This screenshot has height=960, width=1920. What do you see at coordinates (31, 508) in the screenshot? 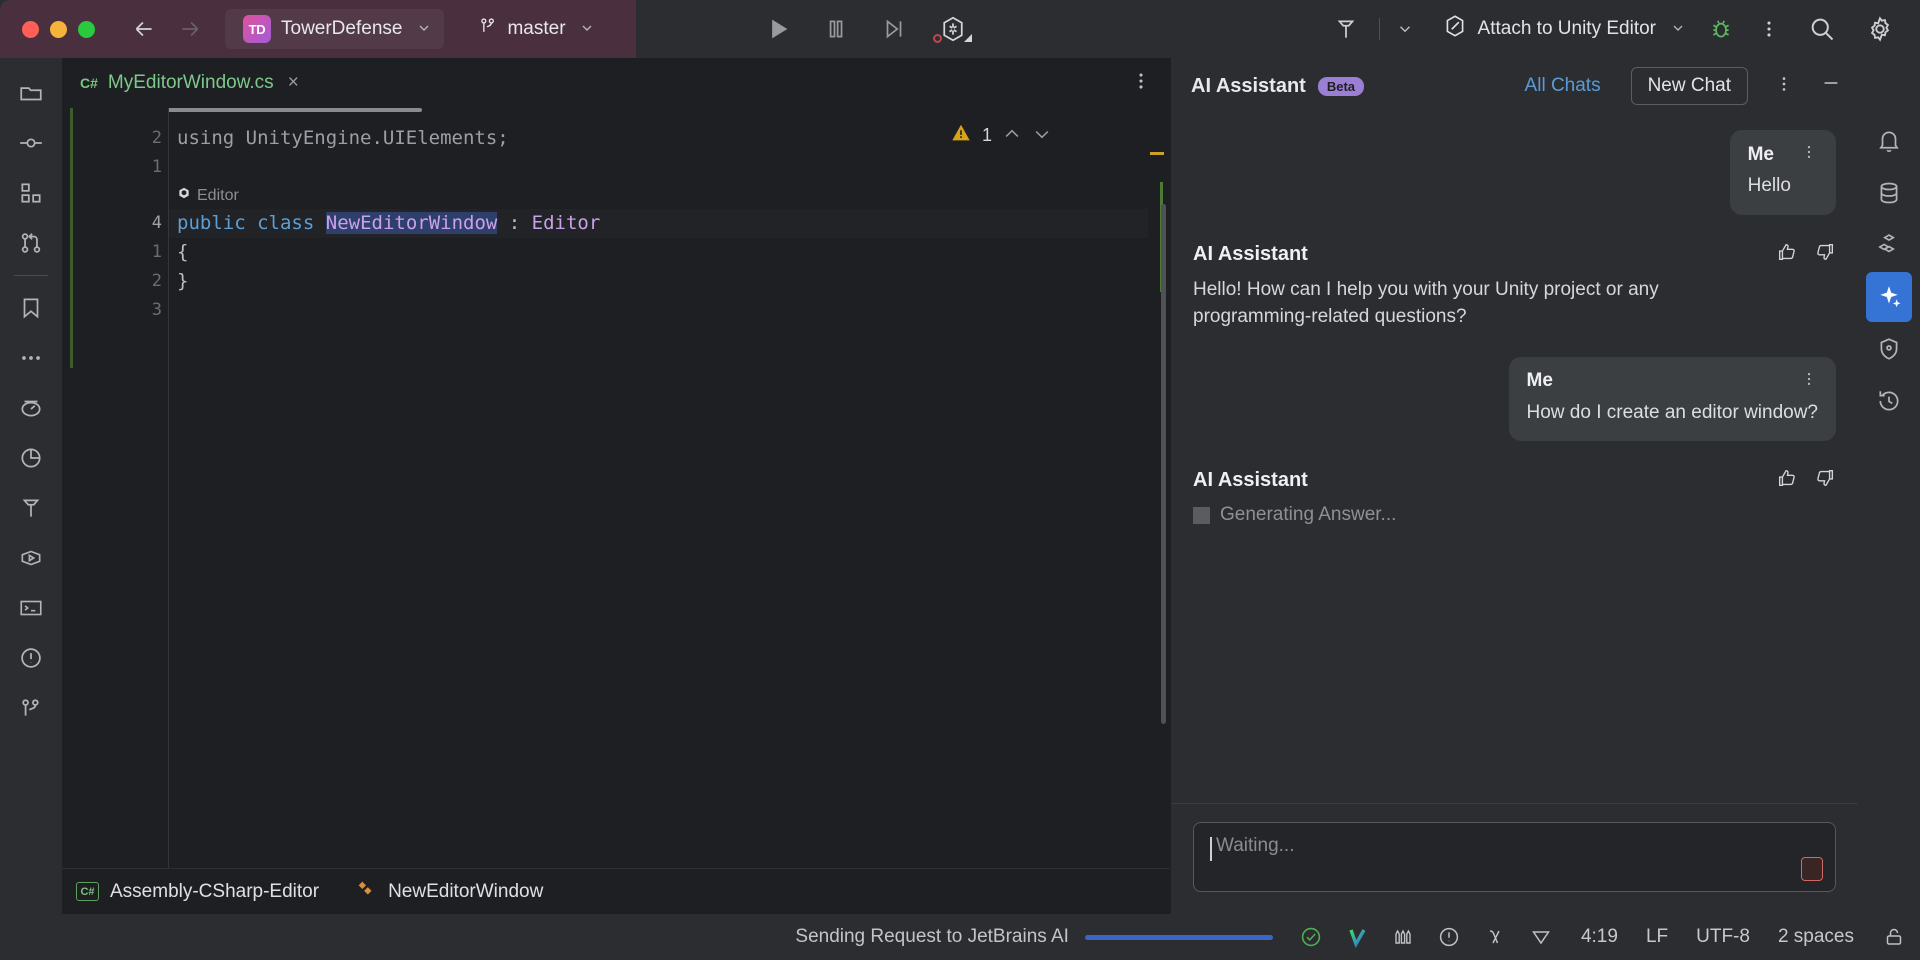
I see `build-icon` at bounding box center [31, 508].